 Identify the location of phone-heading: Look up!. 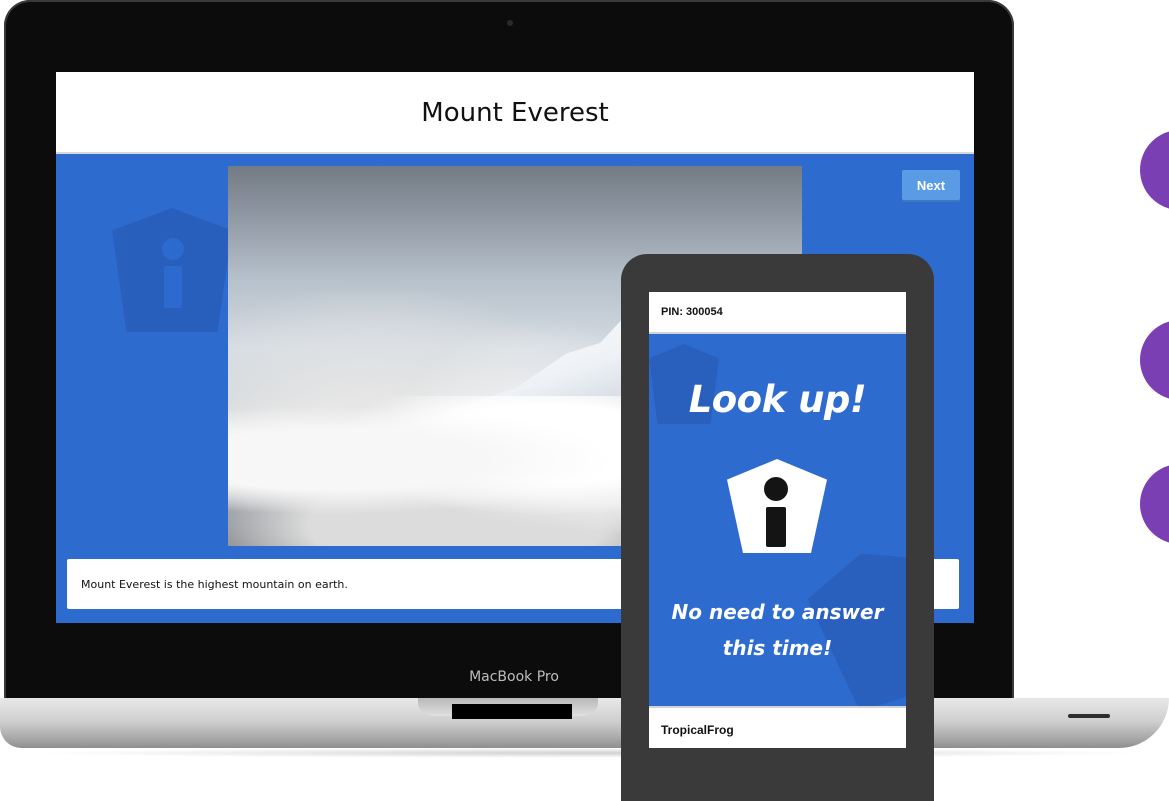
(777, 399).